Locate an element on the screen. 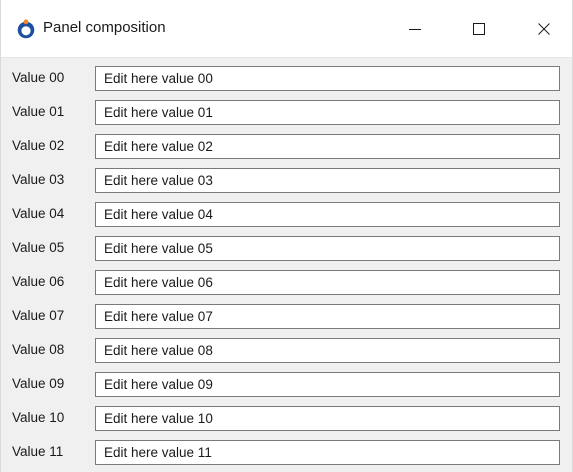 The width and height of the screenshot is (573, 472). value-row-11: Value 11 is located at coordinates (286, 452).